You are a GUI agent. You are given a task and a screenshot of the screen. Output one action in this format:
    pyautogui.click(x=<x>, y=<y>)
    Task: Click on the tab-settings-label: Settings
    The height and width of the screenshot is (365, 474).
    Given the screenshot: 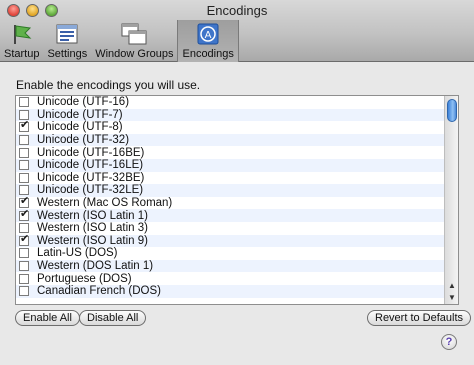 What is the action you would take?
    pyautogui.click(x=67, y=54)
    